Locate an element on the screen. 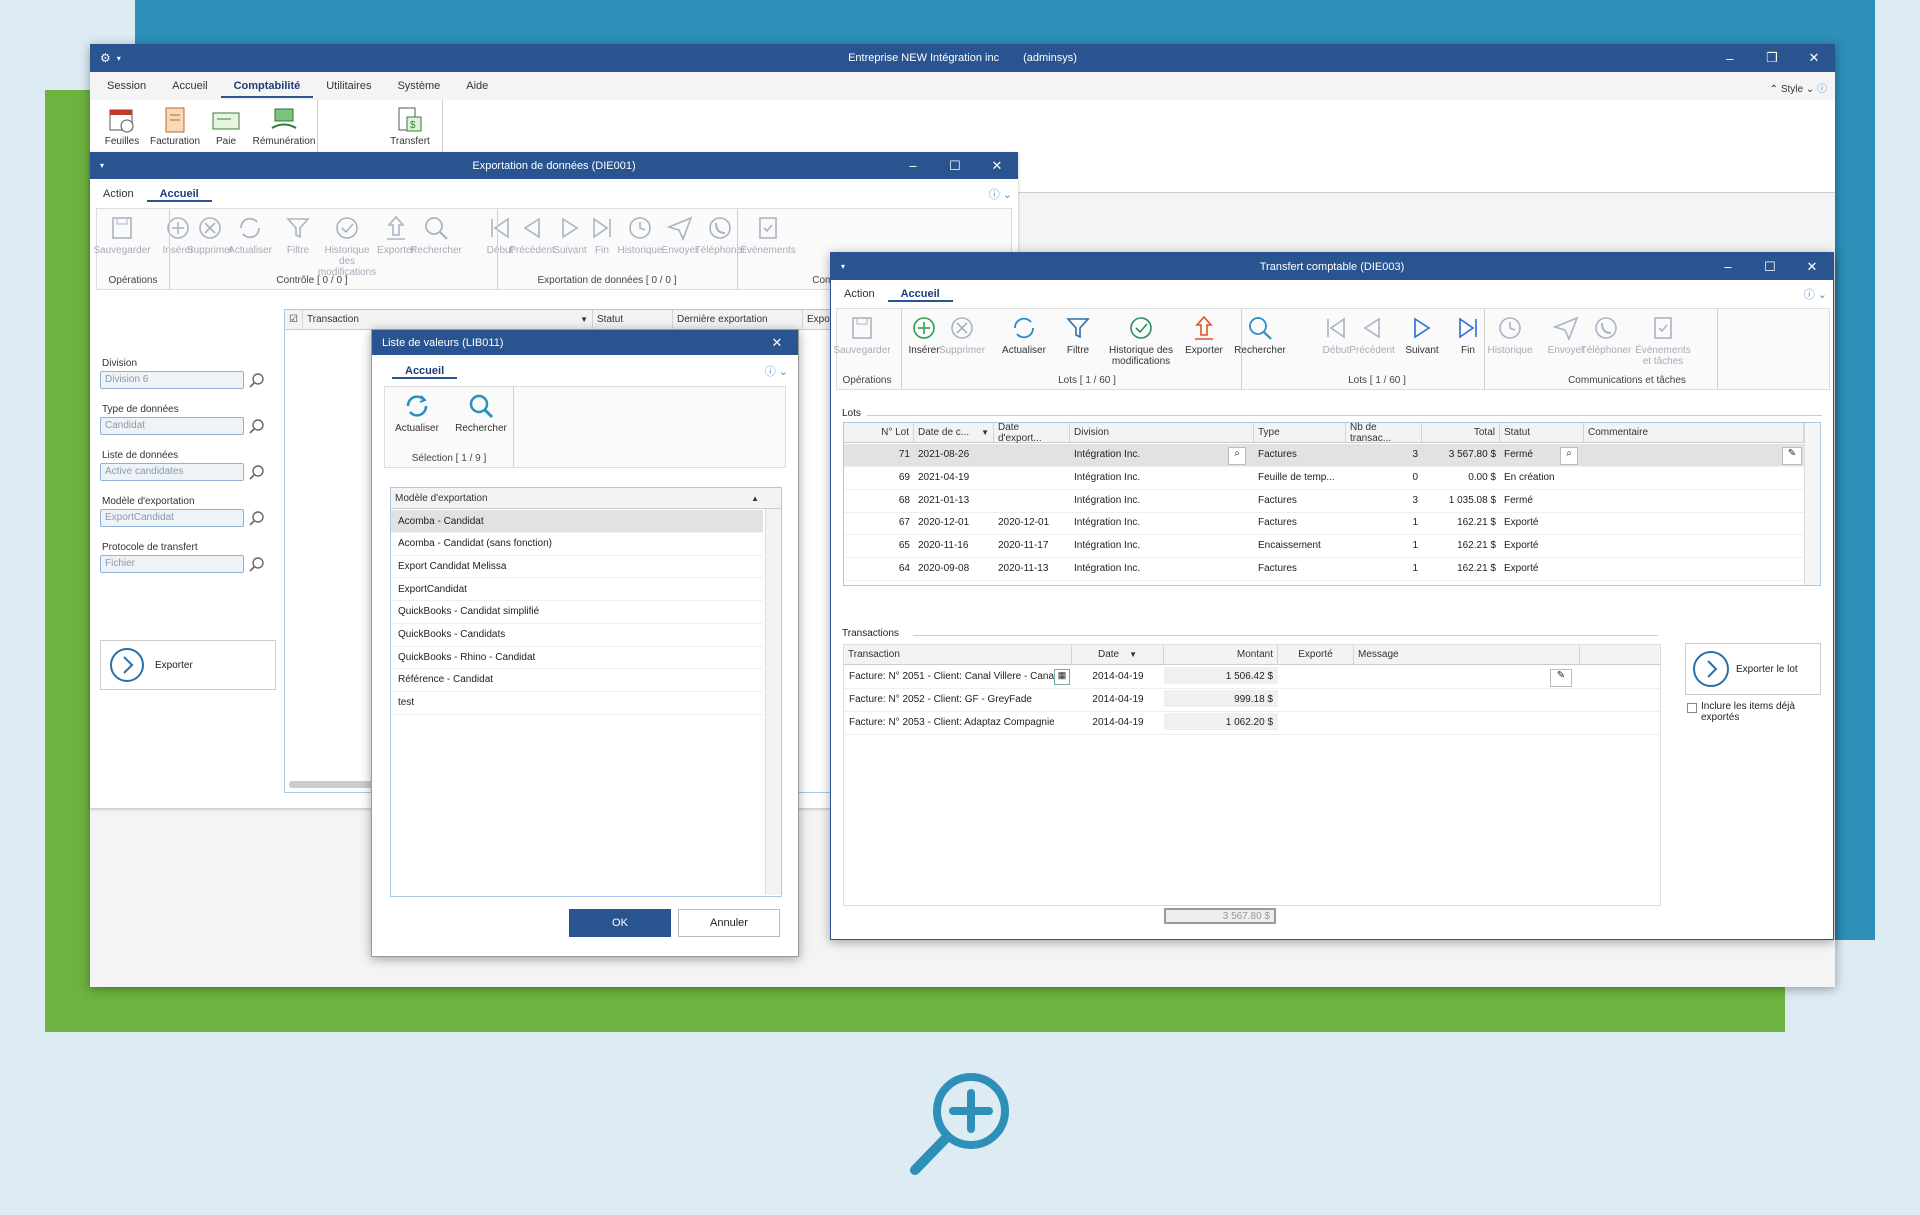  col-total: Total is located at coordinates (1461, 432).